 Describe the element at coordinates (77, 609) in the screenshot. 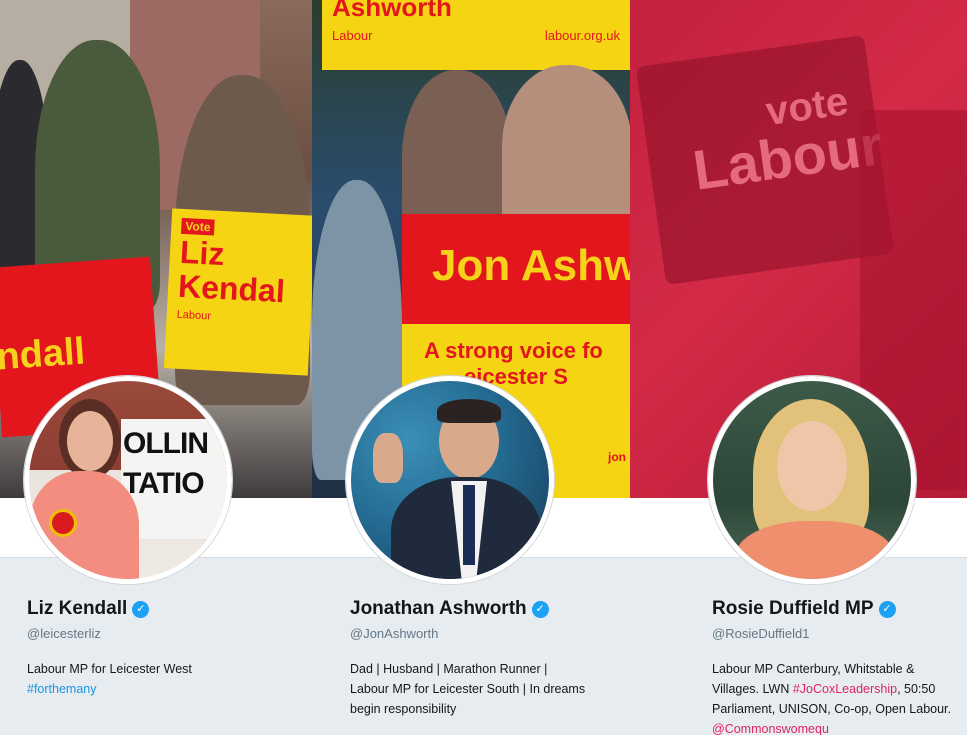

I see `profile-name: Liz Kendall` at that location.